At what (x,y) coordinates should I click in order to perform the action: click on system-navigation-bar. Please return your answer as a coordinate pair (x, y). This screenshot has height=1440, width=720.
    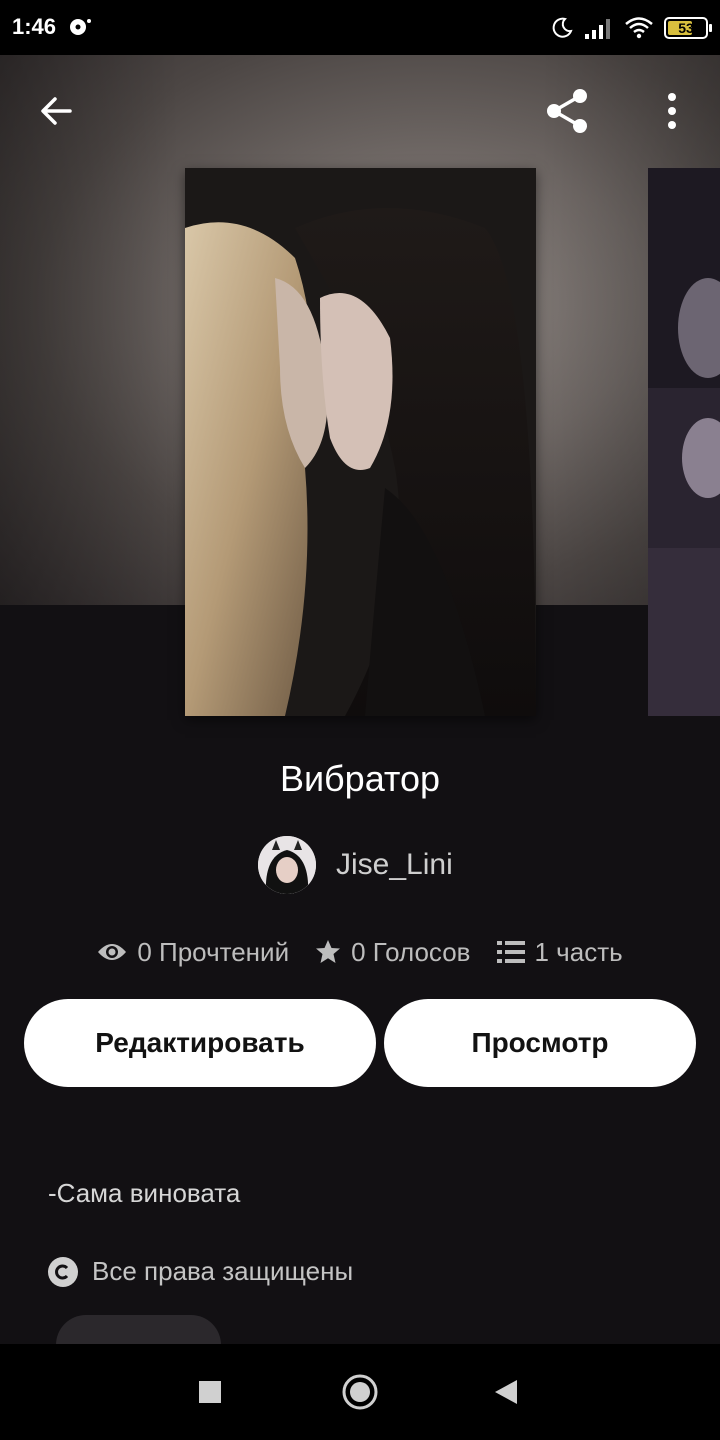
    Looking at the image, I should click on (360, 1392).